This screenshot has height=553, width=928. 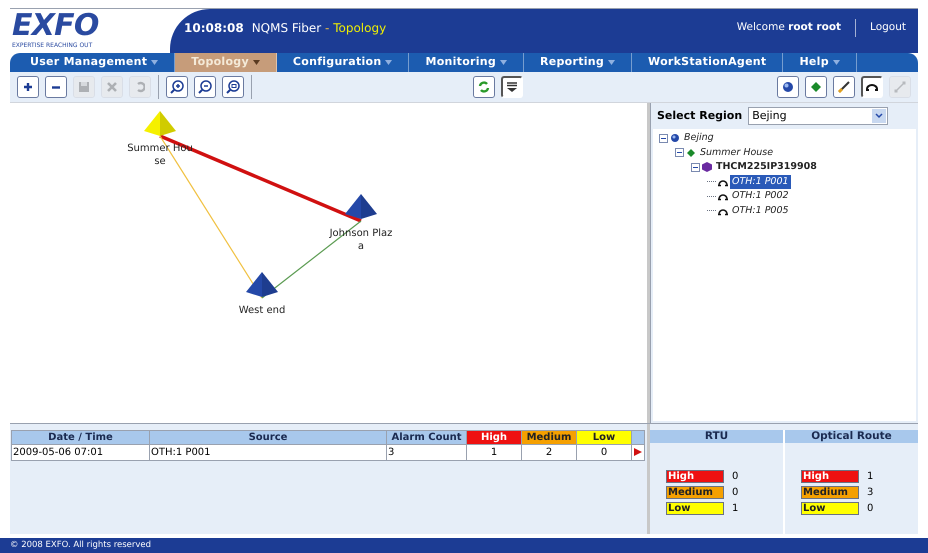 I want to click on zoom-out-icon, so click(x=205, y=87).